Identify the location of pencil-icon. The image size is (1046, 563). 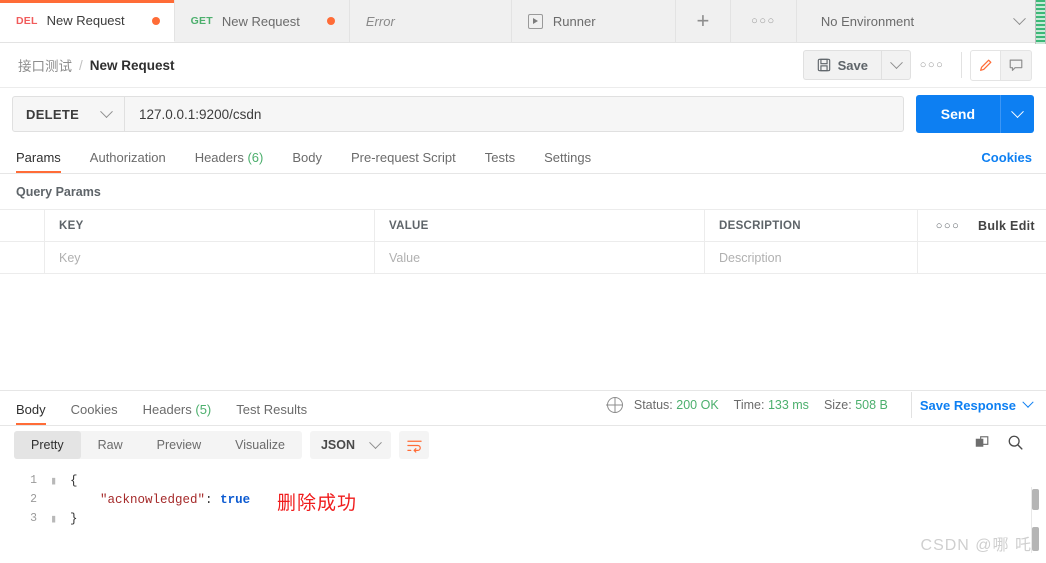
(985, 65).